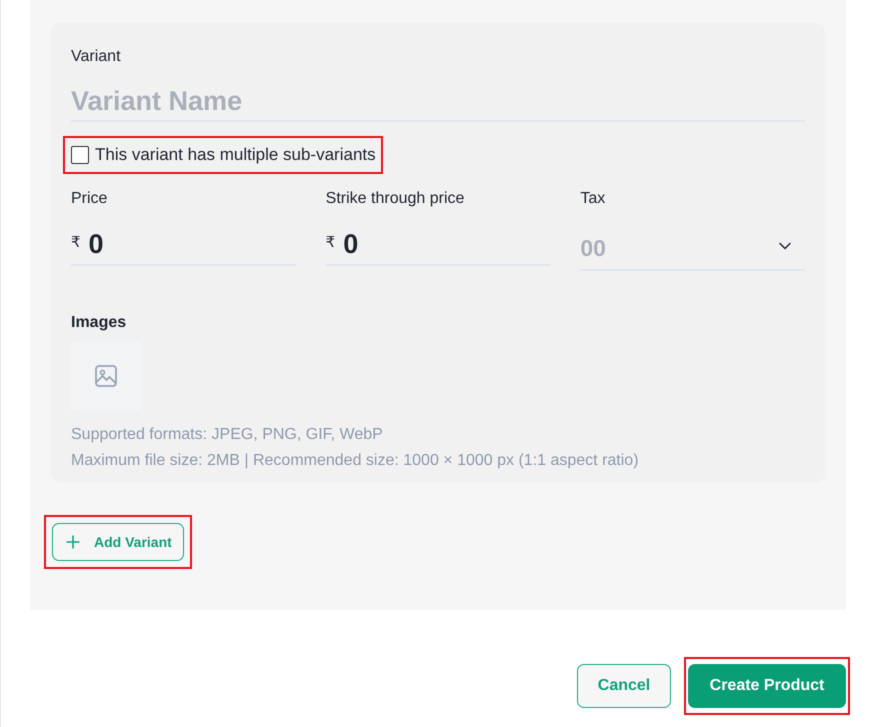  Describe the element at coordinates (624, 686) in the screenshot. I see `cancel-button: Cancel` at that location.